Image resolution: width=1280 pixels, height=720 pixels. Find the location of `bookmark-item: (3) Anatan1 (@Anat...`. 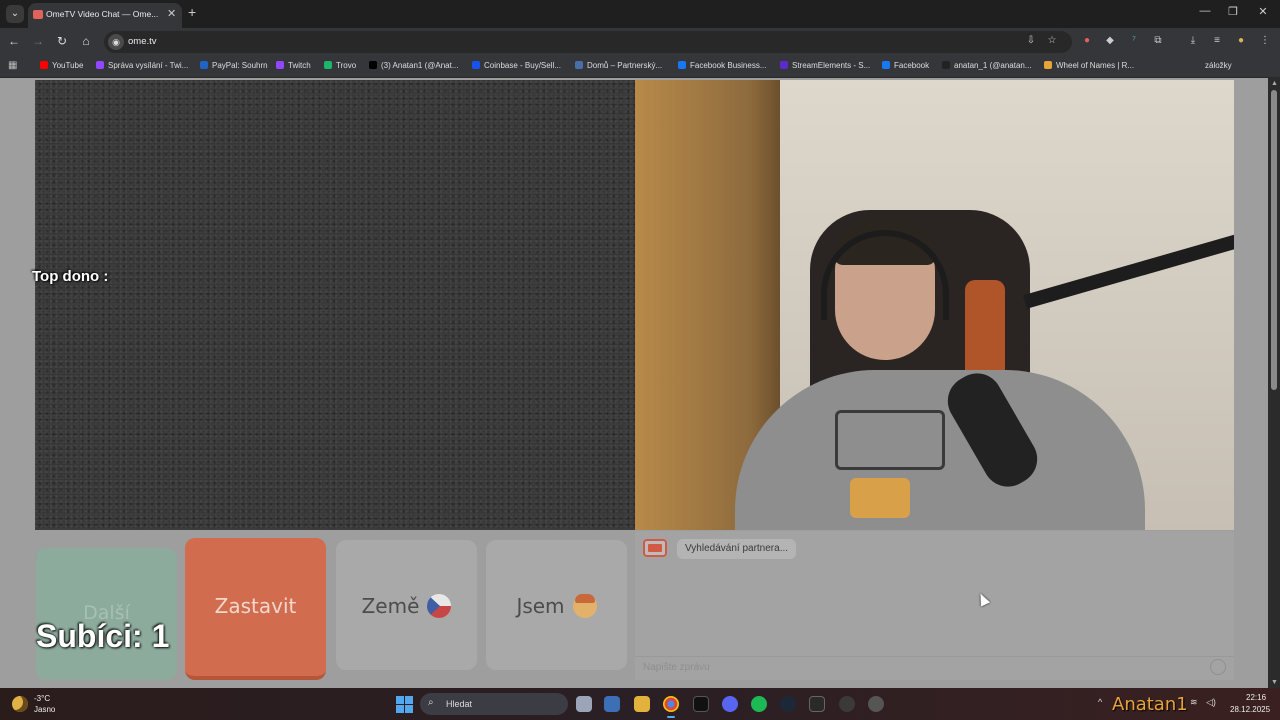

bookmark-item: (3) Anatan1 (@Anat... is located at coordinates (414, 68).